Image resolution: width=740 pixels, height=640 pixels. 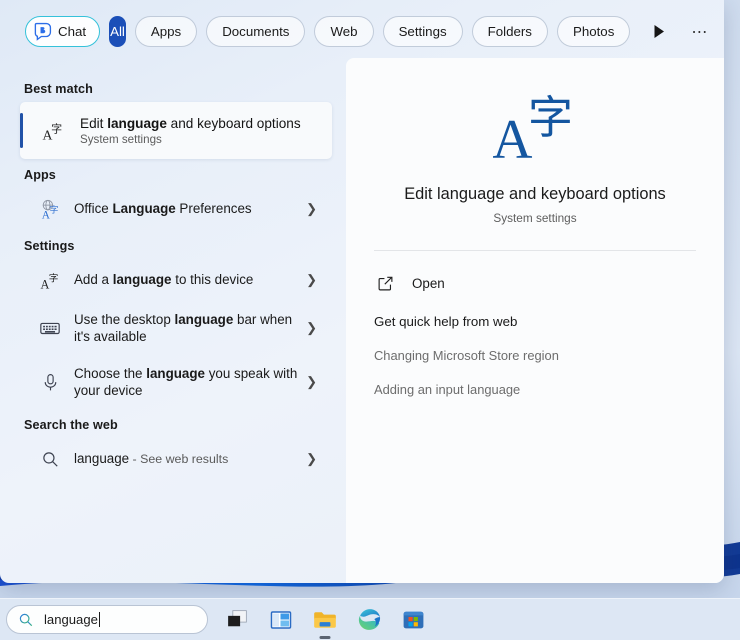 I want to click on preview-divider, so click(x=535, y=250).